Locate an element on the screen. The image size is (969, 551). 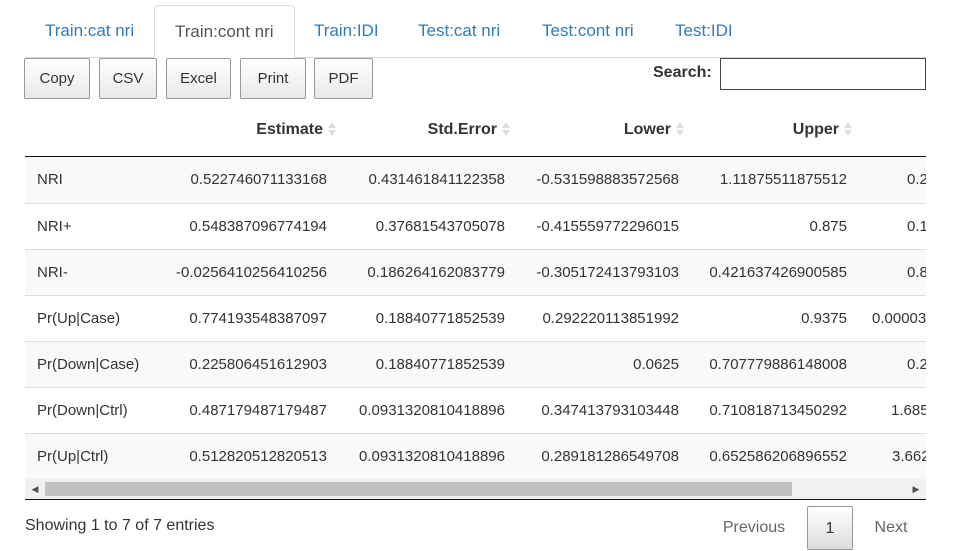
tab-test-cat-nri: Test:cat nri is located at coordinates (459, 31).